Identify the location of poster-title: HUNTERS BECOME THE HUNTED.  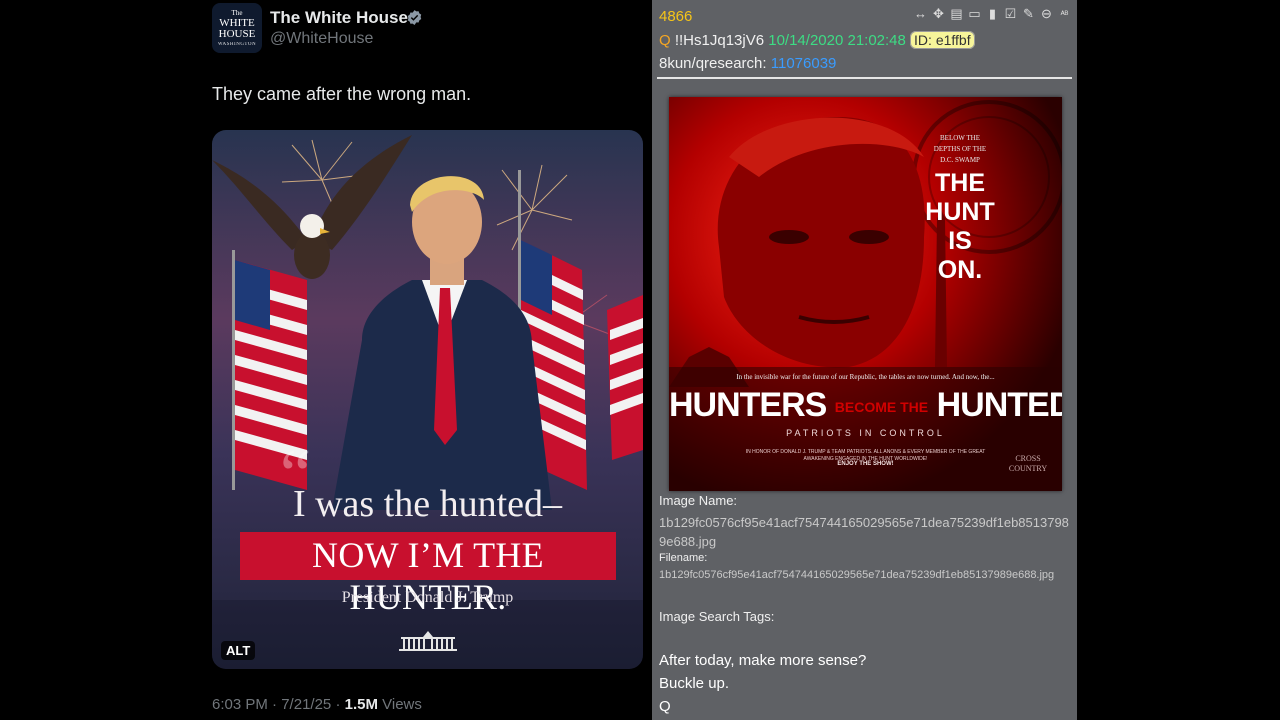
(865, 405).